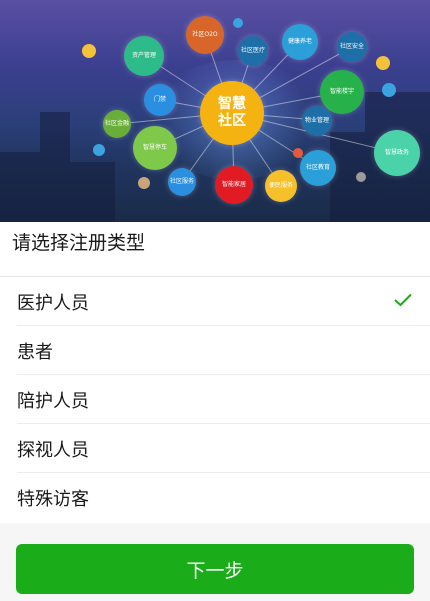  I want to click on option-medical-staff: 医护人员, so click(215, 301).